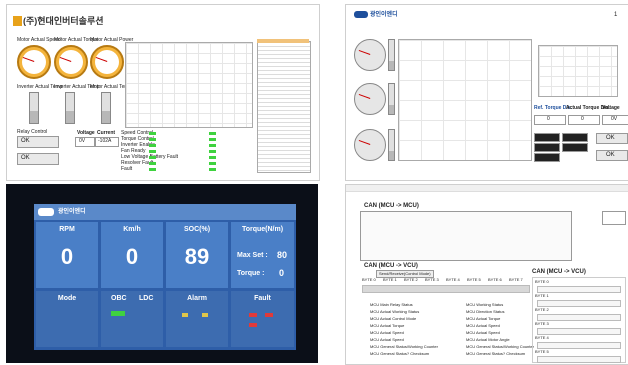 This screenshot has width=628, height=365. Describe the element at coordinates (262, 298) in the screenshot. I see `fault-label: Fault` at that location.